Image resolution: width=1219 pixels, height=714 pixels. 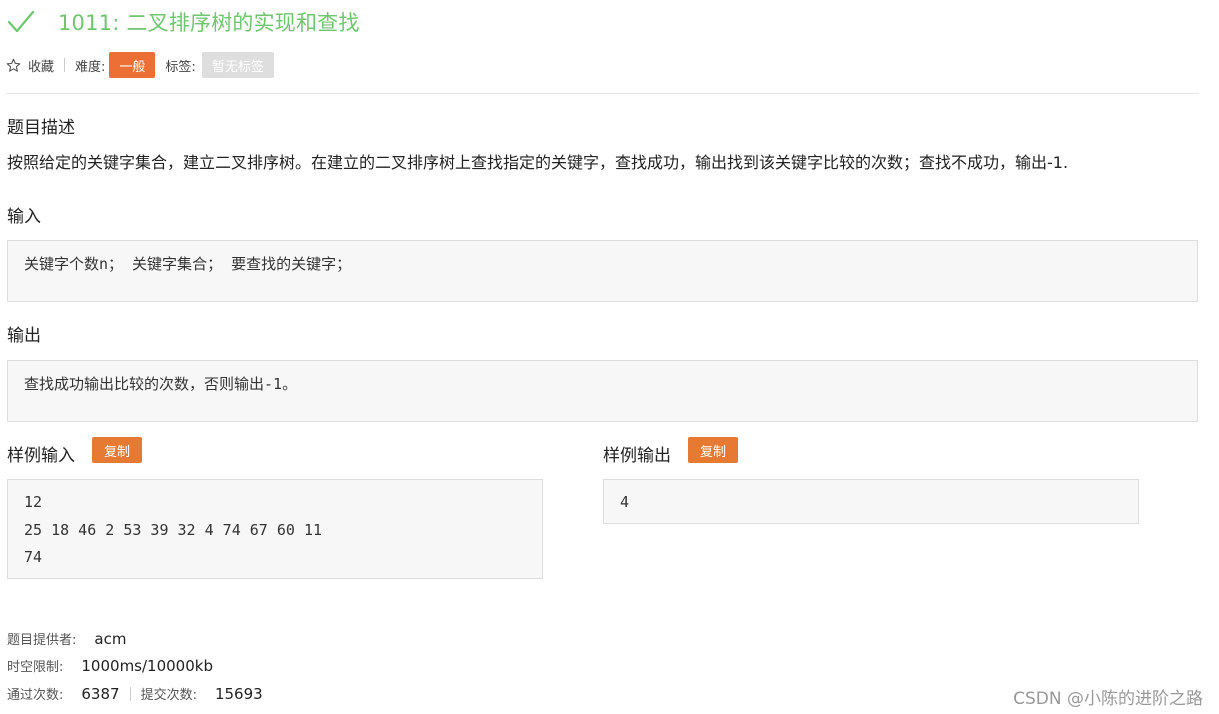 What do you see at coordinates (602, 93) in the screenshot?
I see `header-divider` at bounding box center [602, 93].